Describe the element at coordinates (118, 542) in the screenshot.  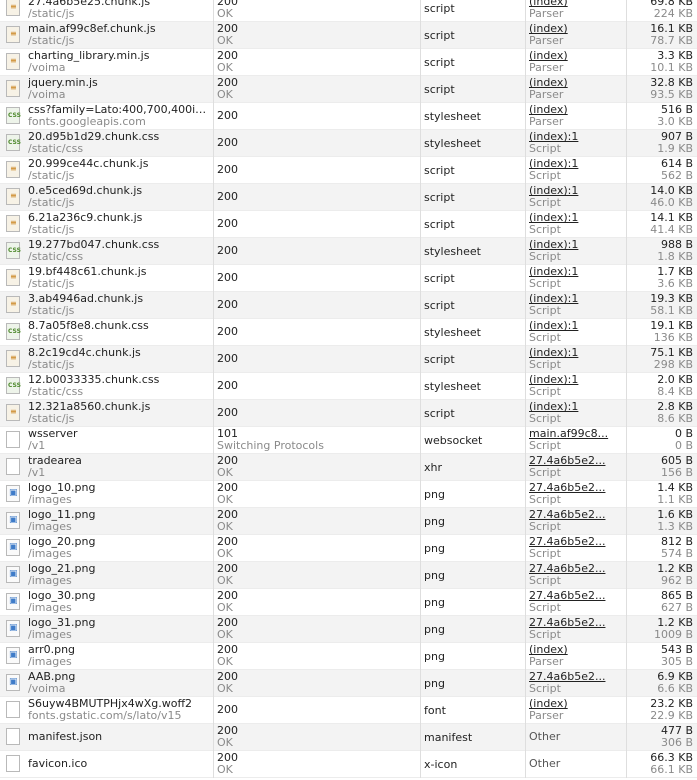
I see `request-name: logo_20.png` at that location.